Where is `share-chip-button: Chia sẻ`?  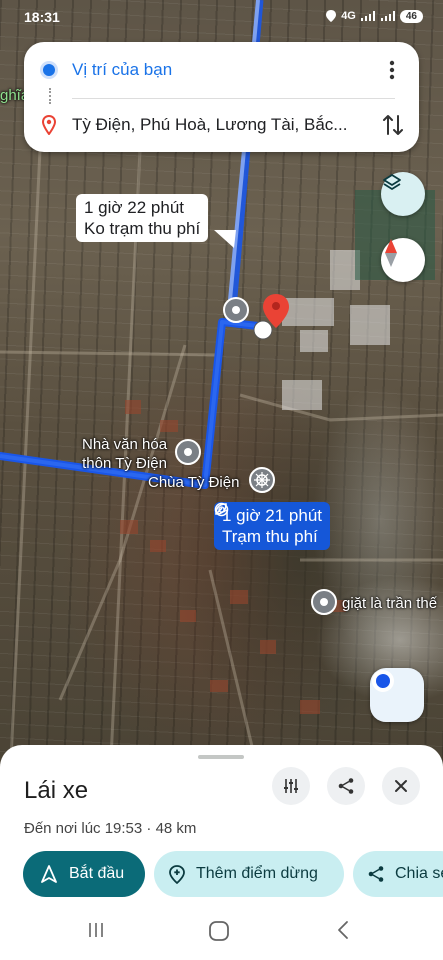 share-chip-button: Chia sẻ is located at coordinates (398, 874).